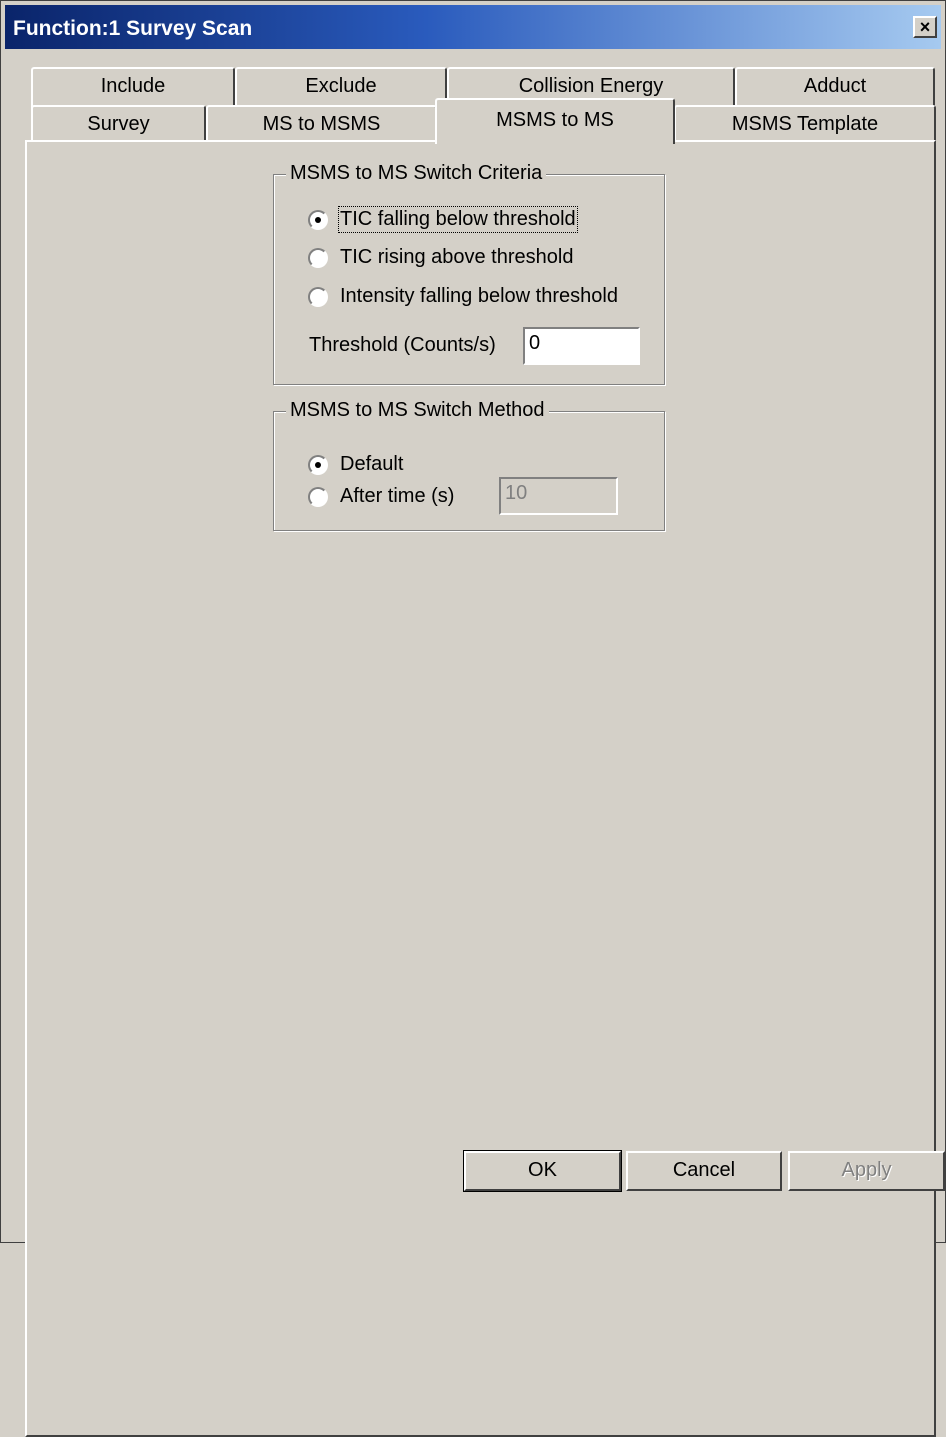  What do you see at coordinates (457, 257) in the screenshot?
I see `radio-label: TIC rising above threshold` at bounding box center [457, 257].